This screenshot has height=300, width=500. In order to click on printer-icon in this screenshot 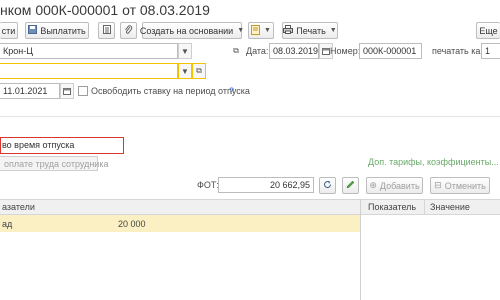, I will do `click(288, 30)`.